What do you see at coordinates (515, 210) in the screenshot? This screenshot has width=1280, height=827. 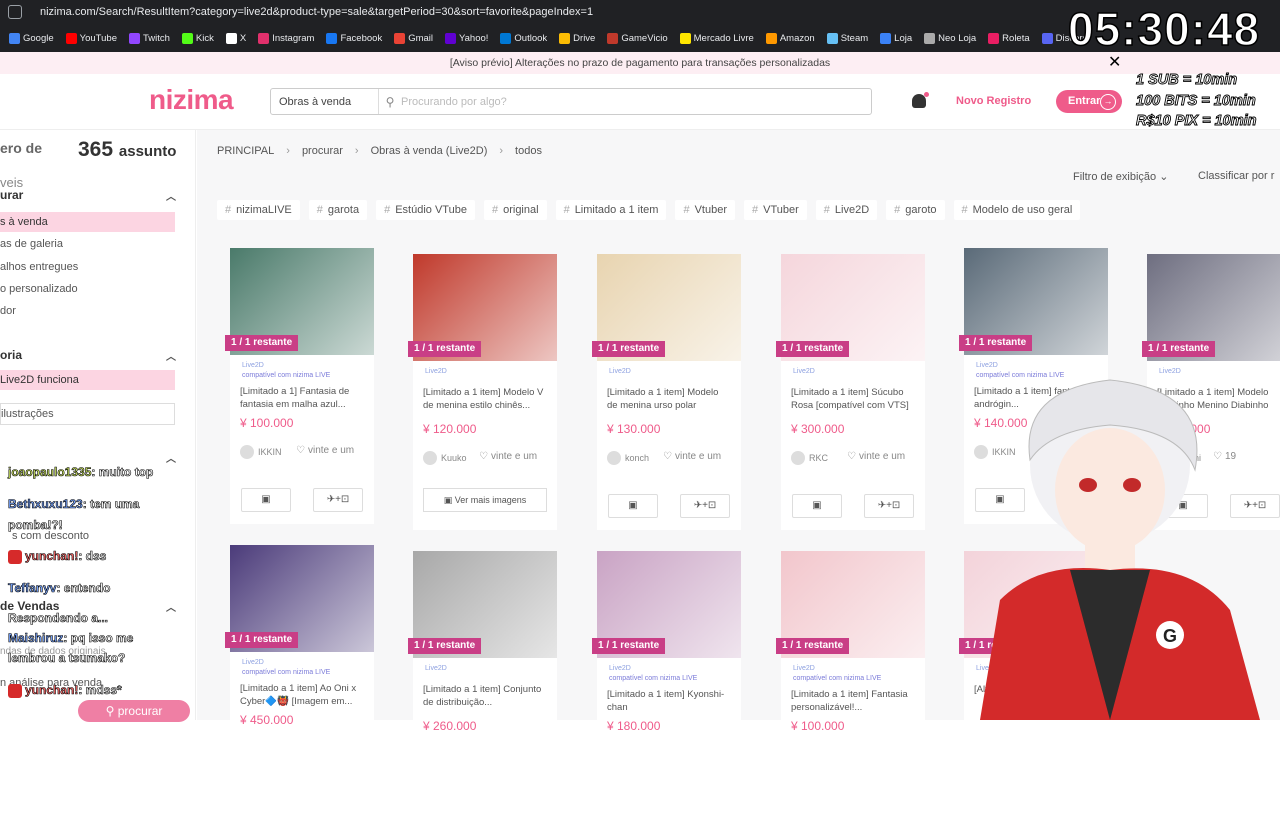 I see `tag-chip: # original` at bounding box center [515, 210].